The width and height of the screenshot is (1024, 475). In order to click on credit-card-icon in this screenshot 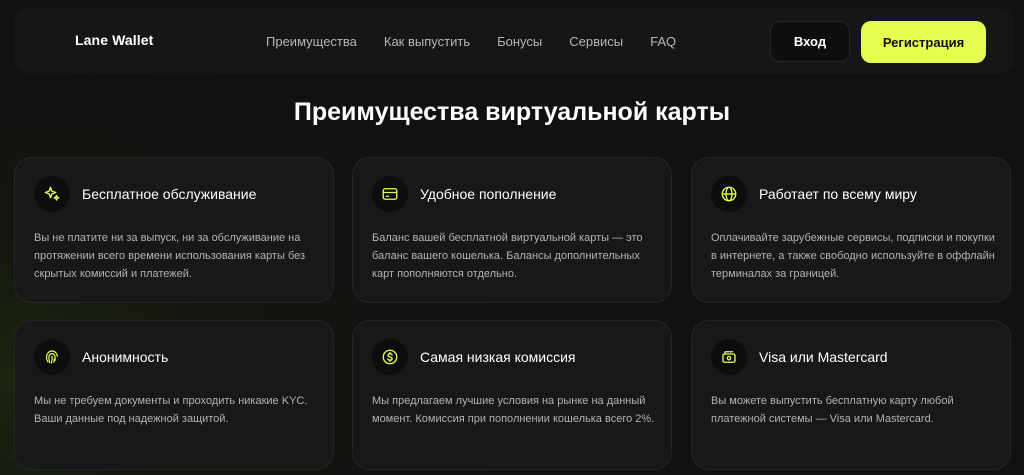, I will do `click(390, 194)`.